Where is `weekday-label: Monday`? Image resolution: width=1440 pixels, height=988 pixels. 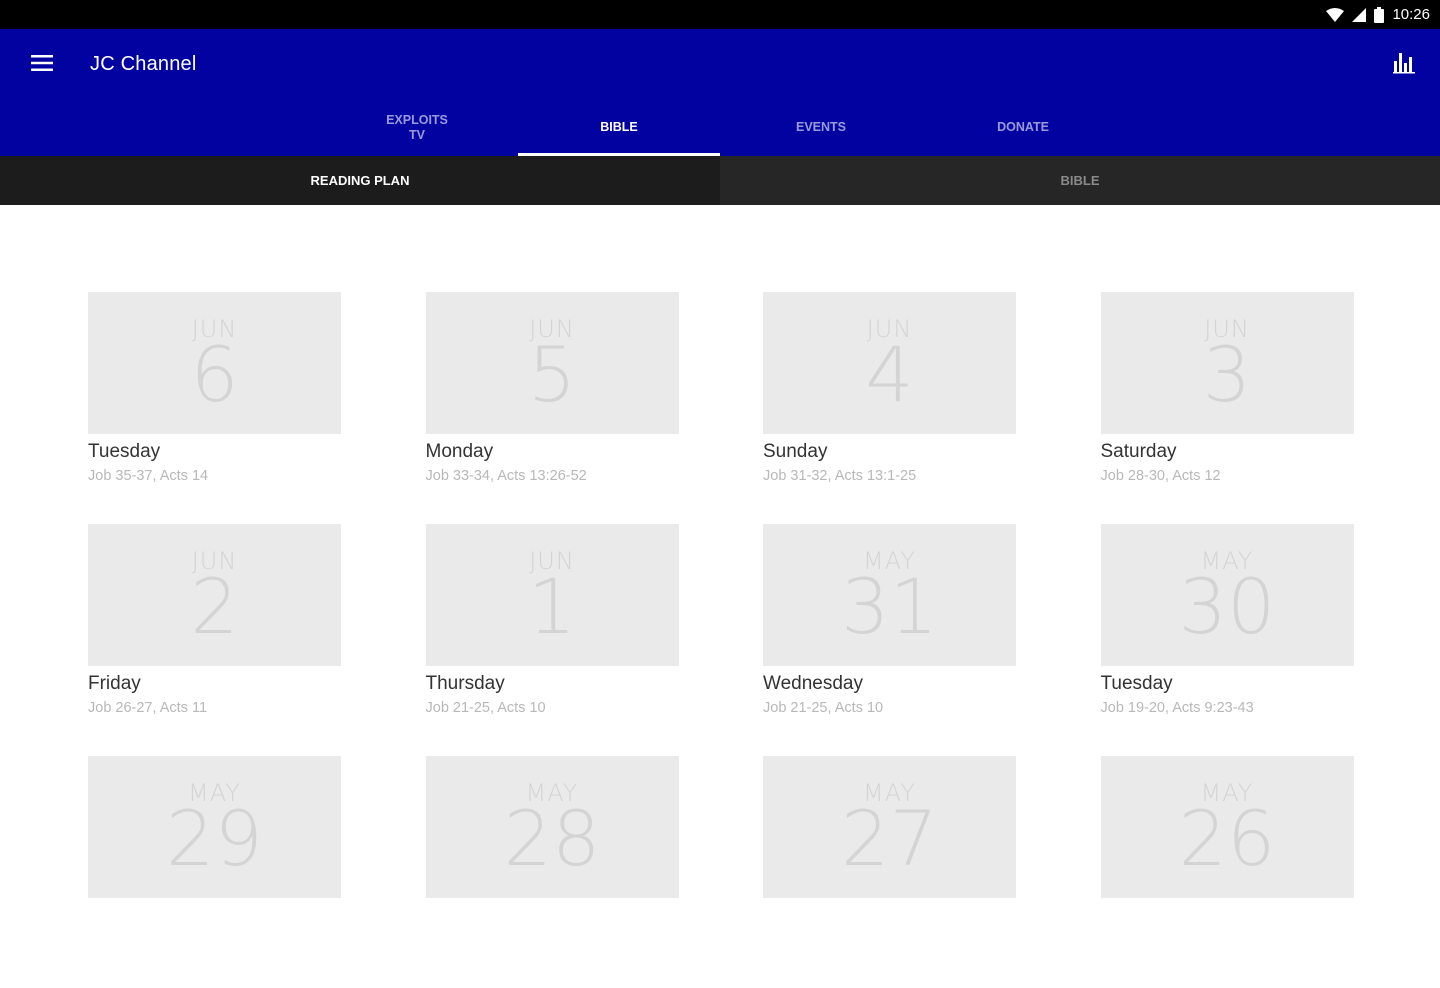 weekday-label: Monday is located at coordinates (459, 451).